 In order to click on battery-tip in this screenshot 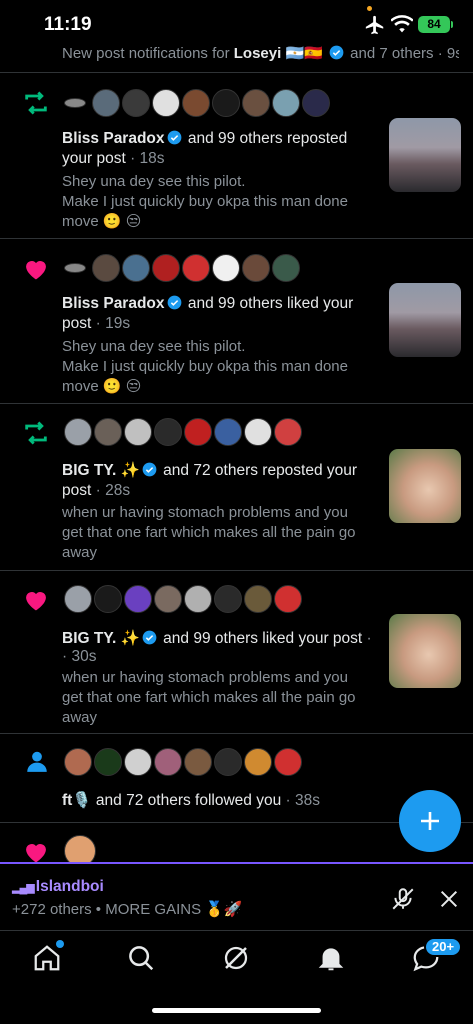, I will do `click(452, 24)`.